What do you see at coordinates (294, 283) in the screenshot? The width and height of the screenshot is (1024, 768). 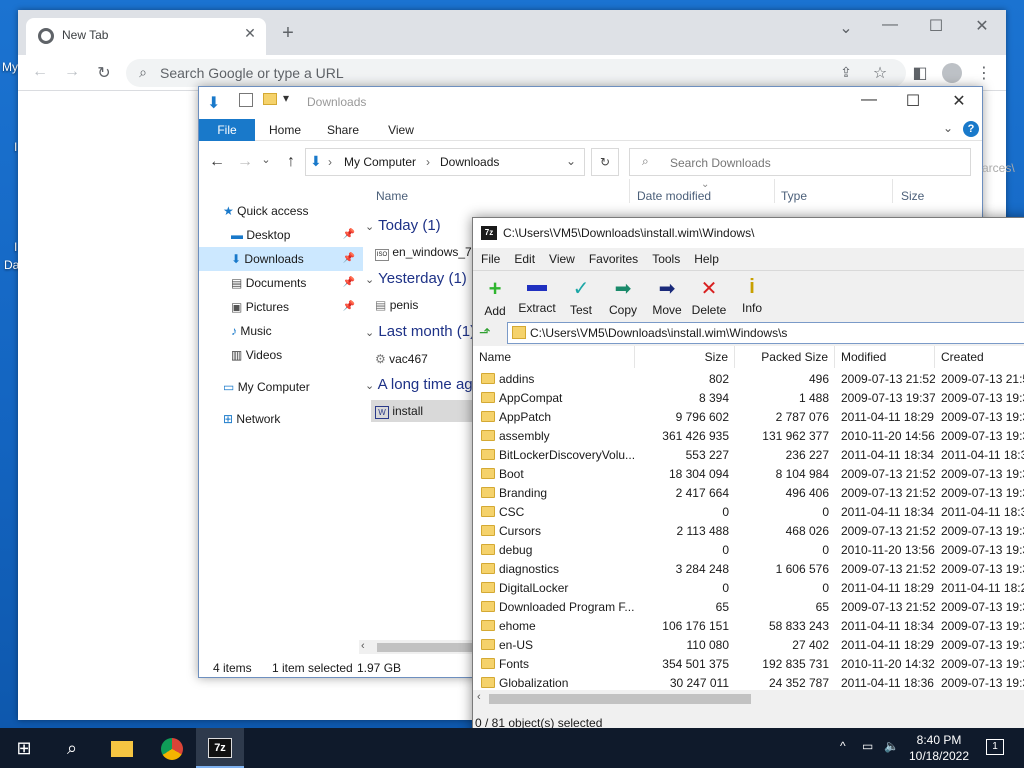 I see `nav-item-documents: ▤ Documents 📌` at bounding box center [294, 283].